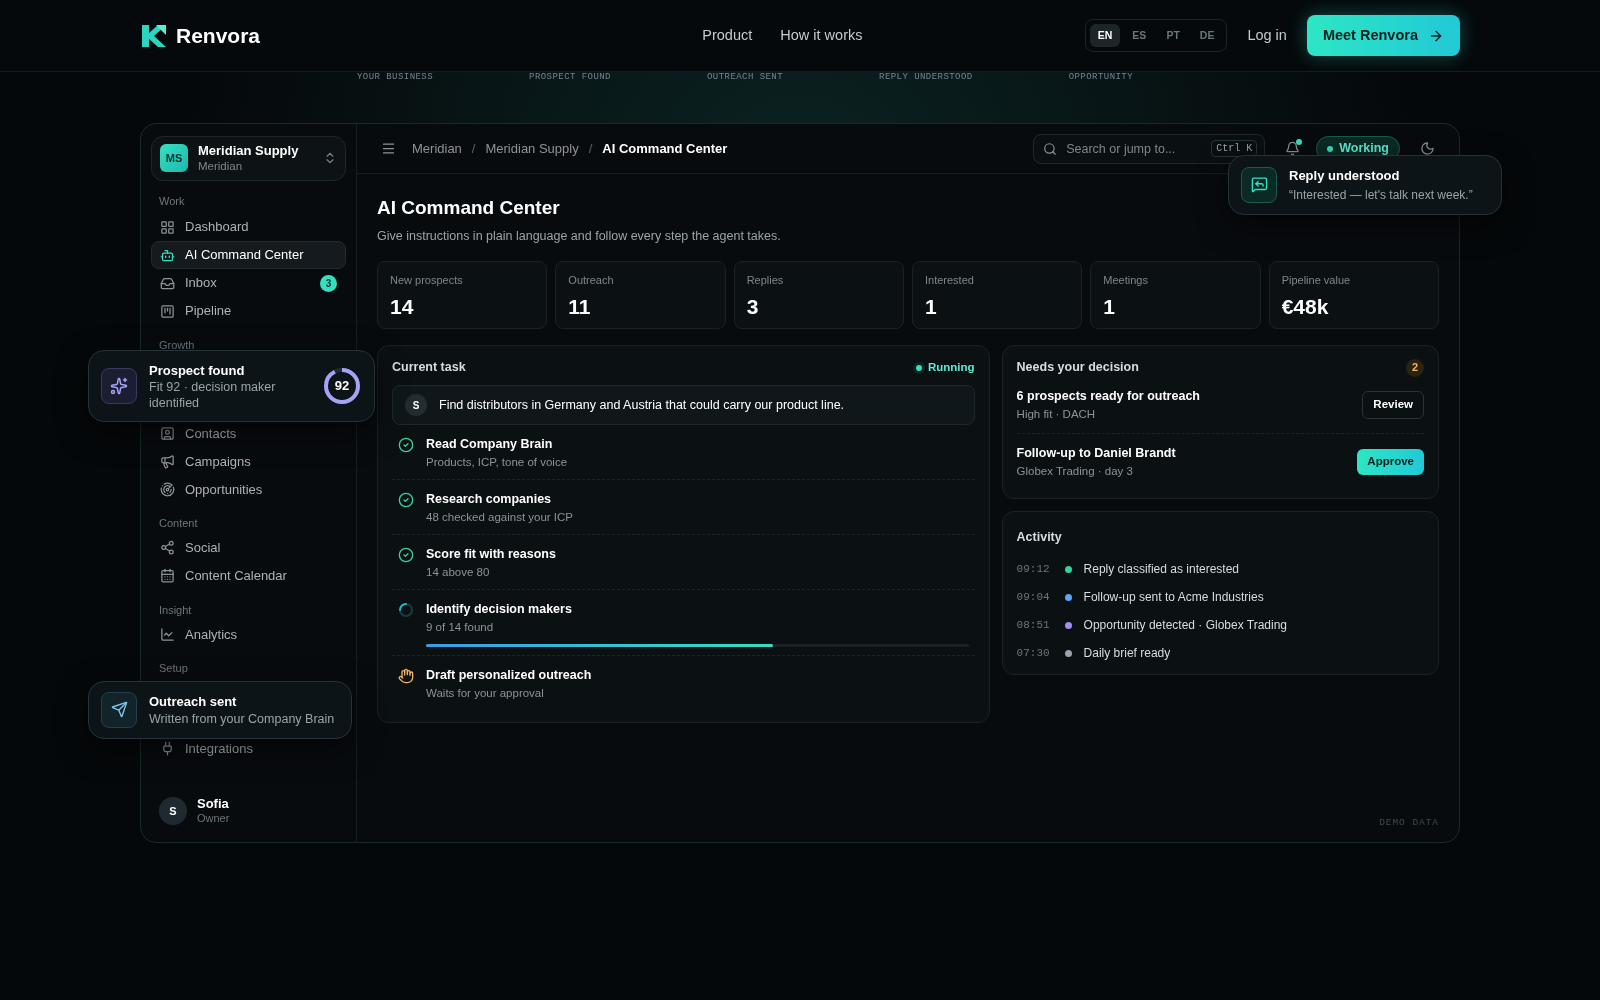 The width and height of the screenshot is (1600, 1000). What do you see at coordinates (458, 572) in the screenshot?
I see `step-detail: 14 above 80` at bounding box center [458, 572].